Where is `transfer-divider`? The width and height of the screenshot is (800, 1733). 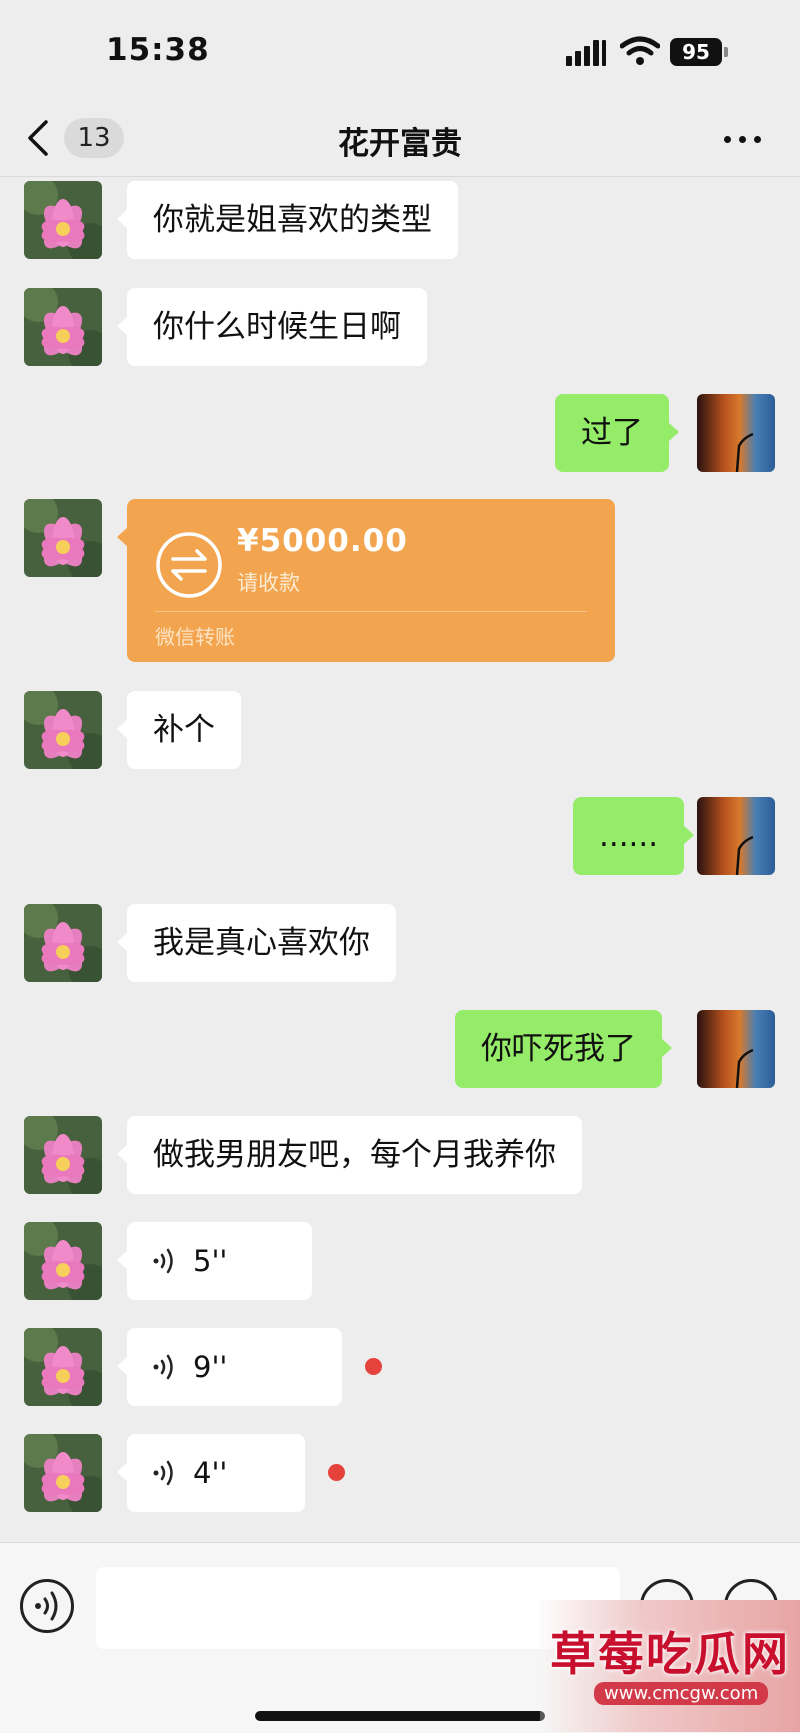
transfer-divider is located at coordinates (371, 611).